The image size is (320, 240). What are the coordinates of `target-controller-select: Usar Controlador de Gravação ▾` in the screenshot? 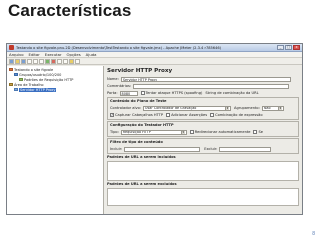 It's located at (187, 108).